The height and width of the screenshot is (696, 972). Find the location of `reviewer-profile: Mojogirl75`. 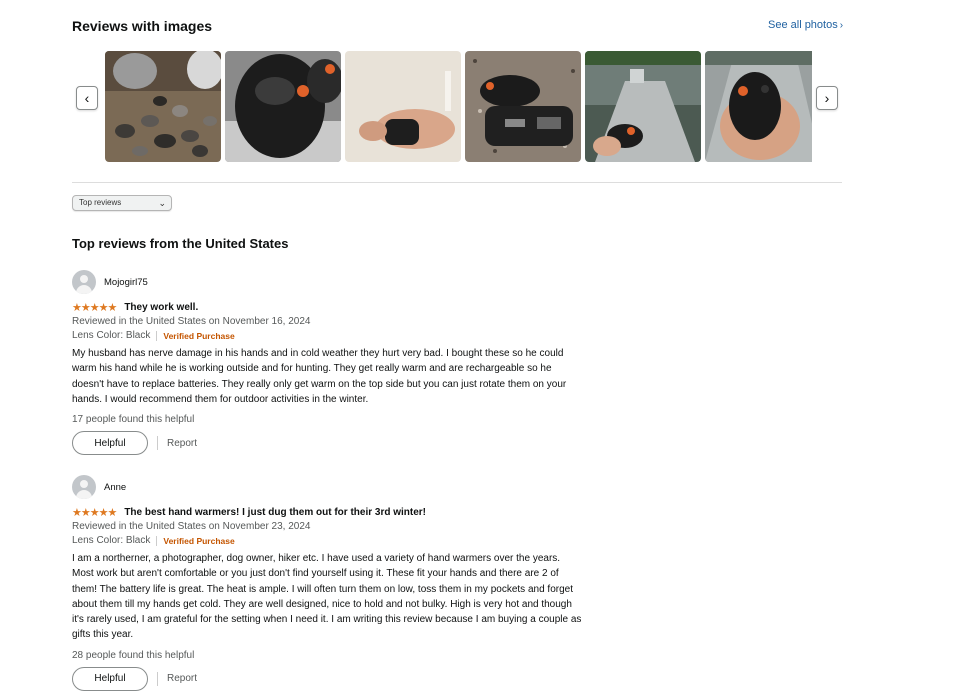

reviewer-profile: Mojogirl75 is located at coordinates (332, 282).